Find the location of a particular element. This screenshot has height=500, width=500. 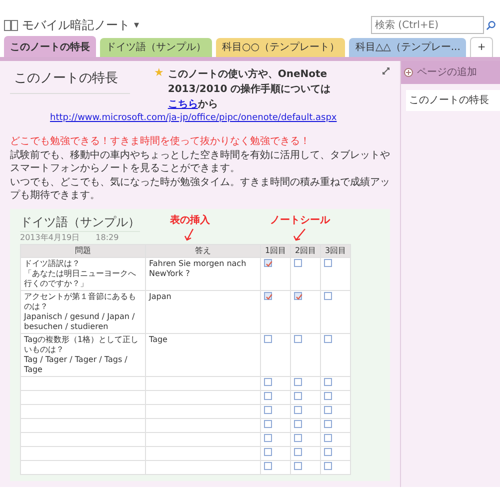

column-header: 3回目 is located at coordinates (335, 250).